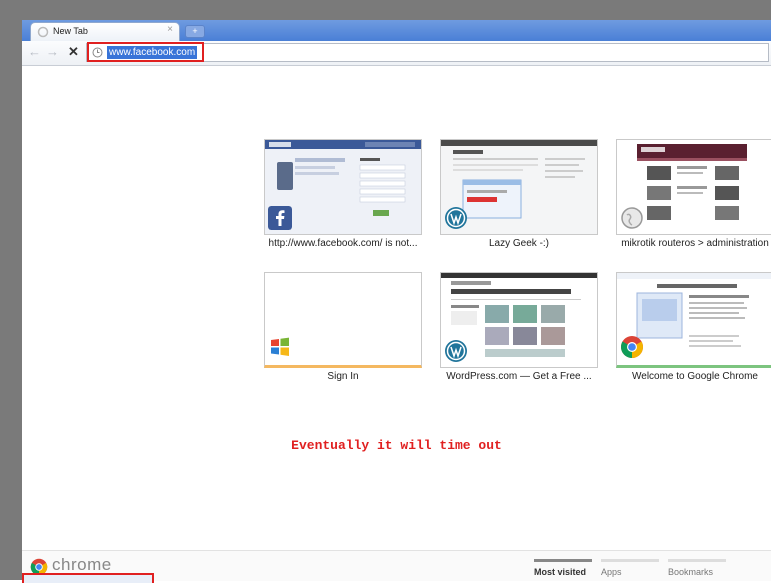 The width and height of the screenshot is (771, 583). I want to click on forward-button: →, so click(52, 52).